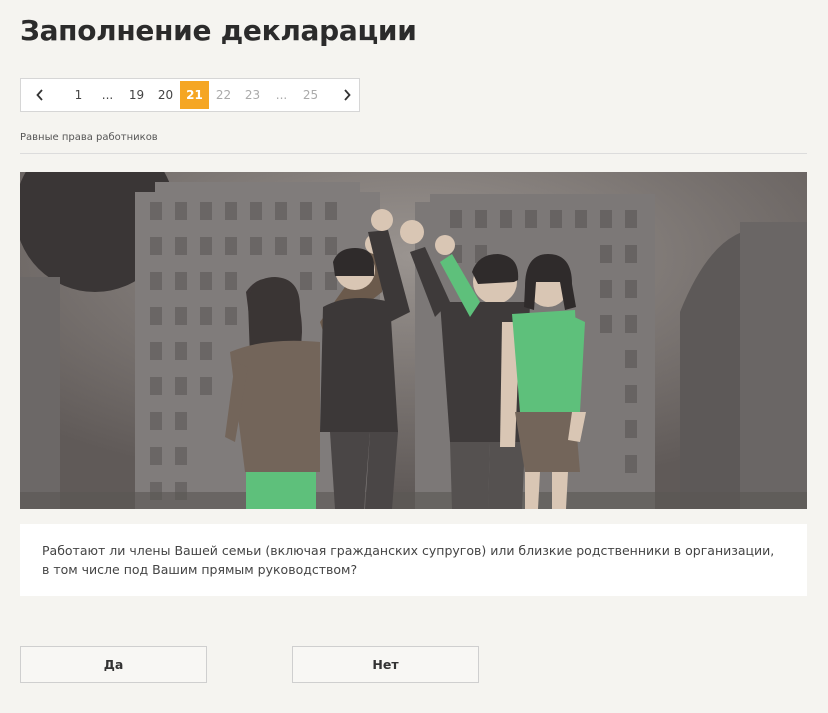 Image resolution: width=828 pixels, height=713 pixels. I want to click on page-link-21-current: 21, so click(194, 95).